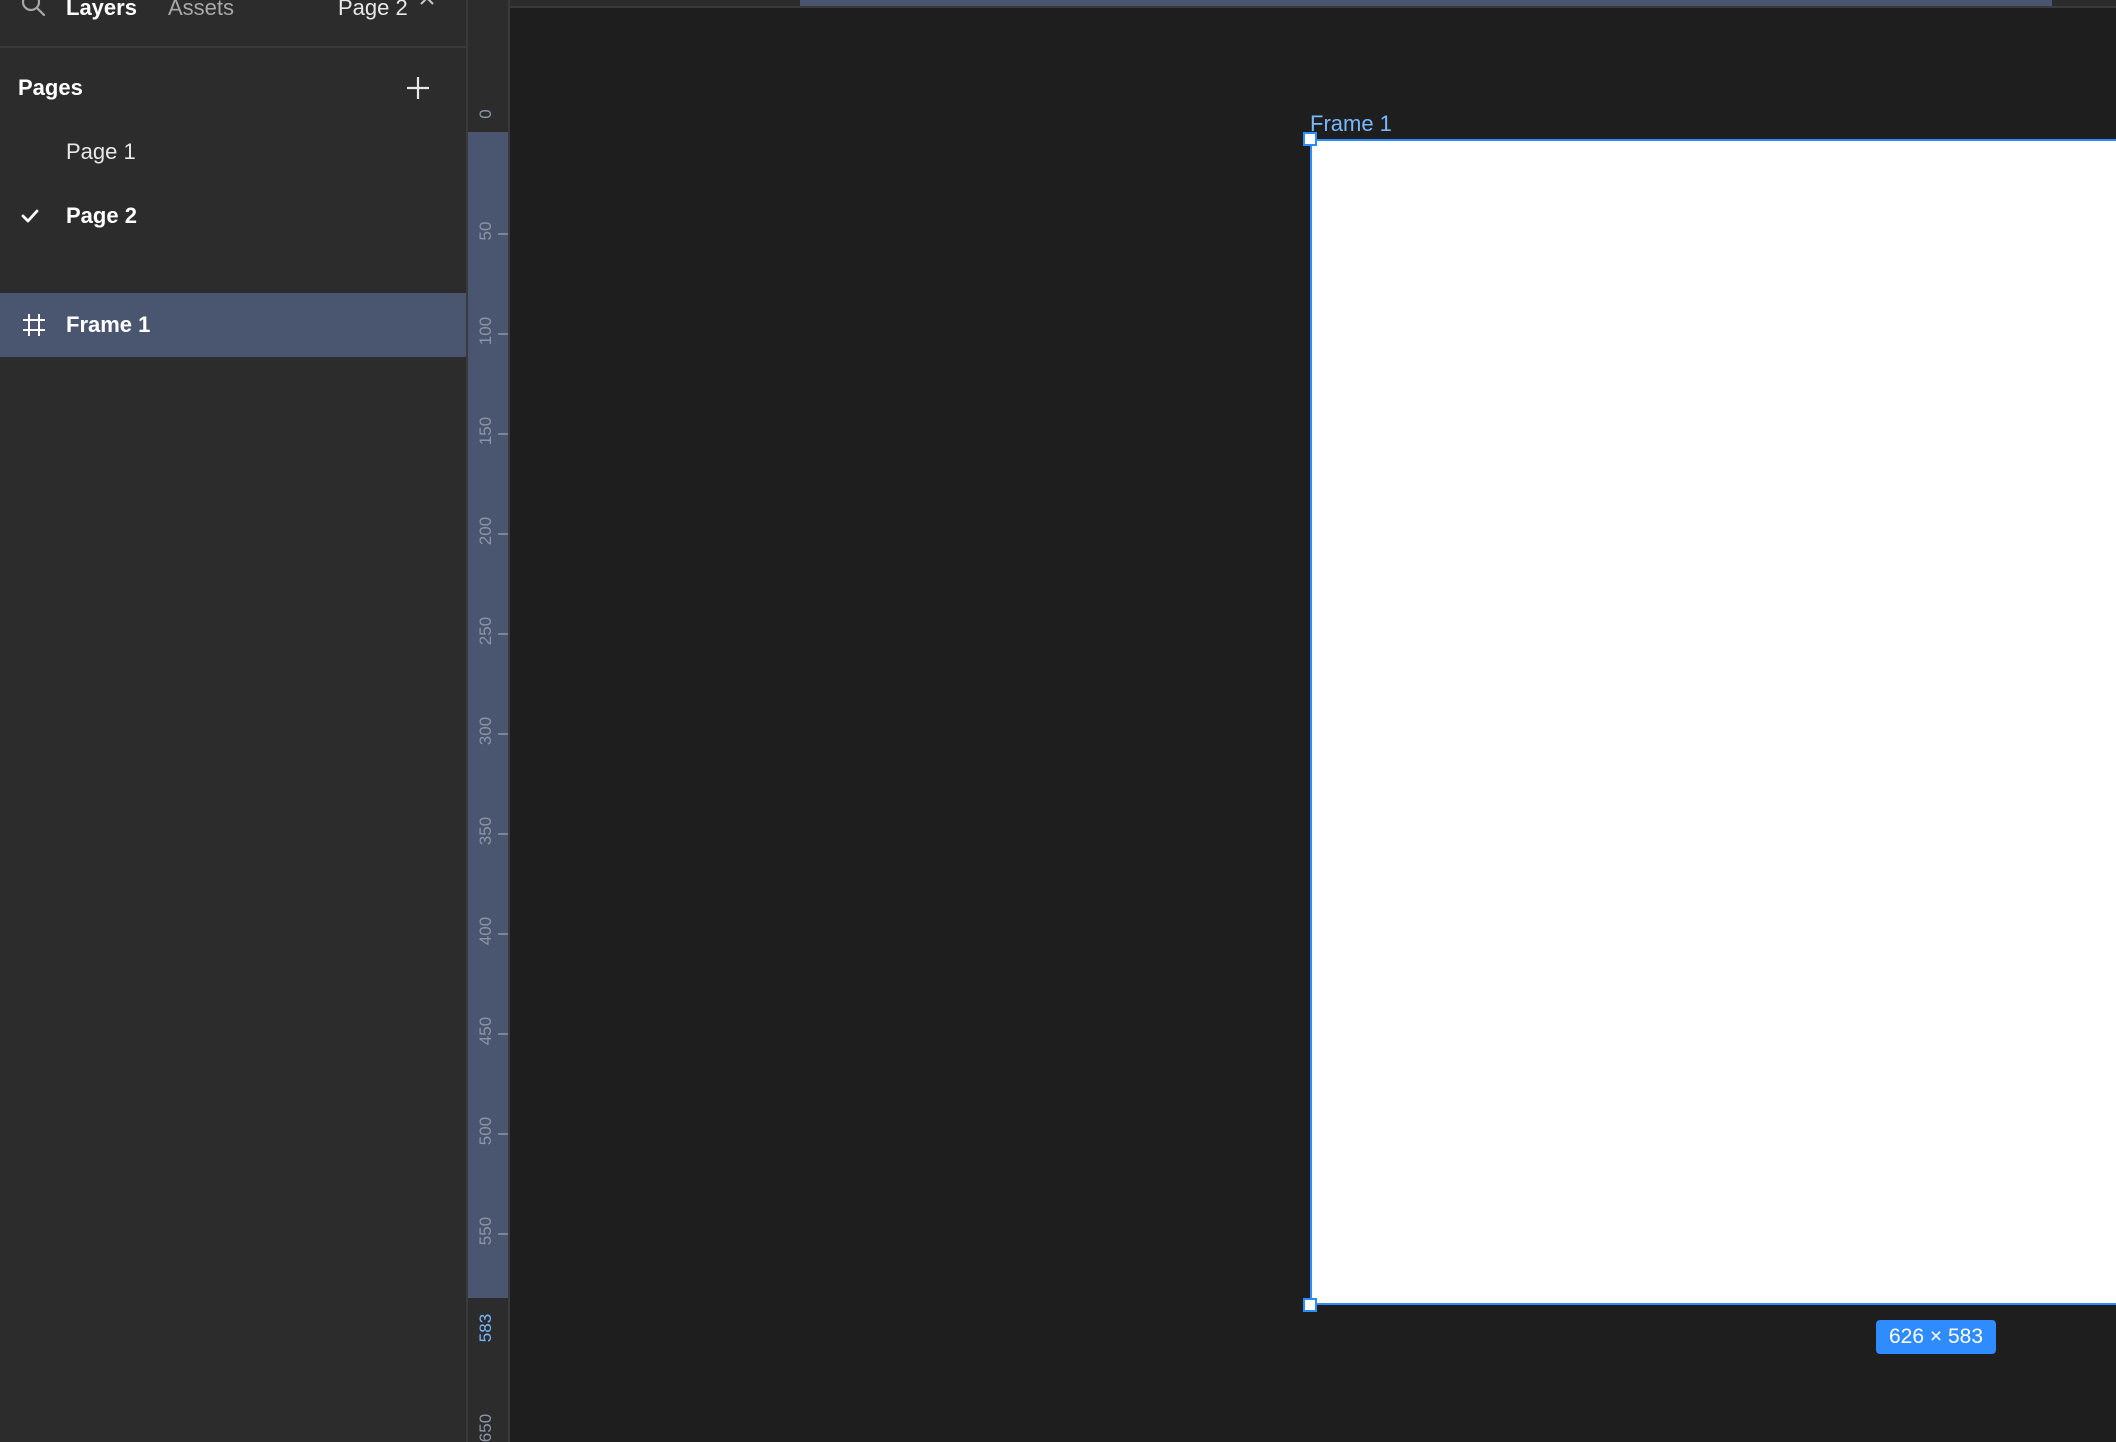 This screenshot has height=1442, width=2116. Describe the element at coordinates (485, 1328) in the screenshot. I see `ruler-tick-label: 583` at that location.